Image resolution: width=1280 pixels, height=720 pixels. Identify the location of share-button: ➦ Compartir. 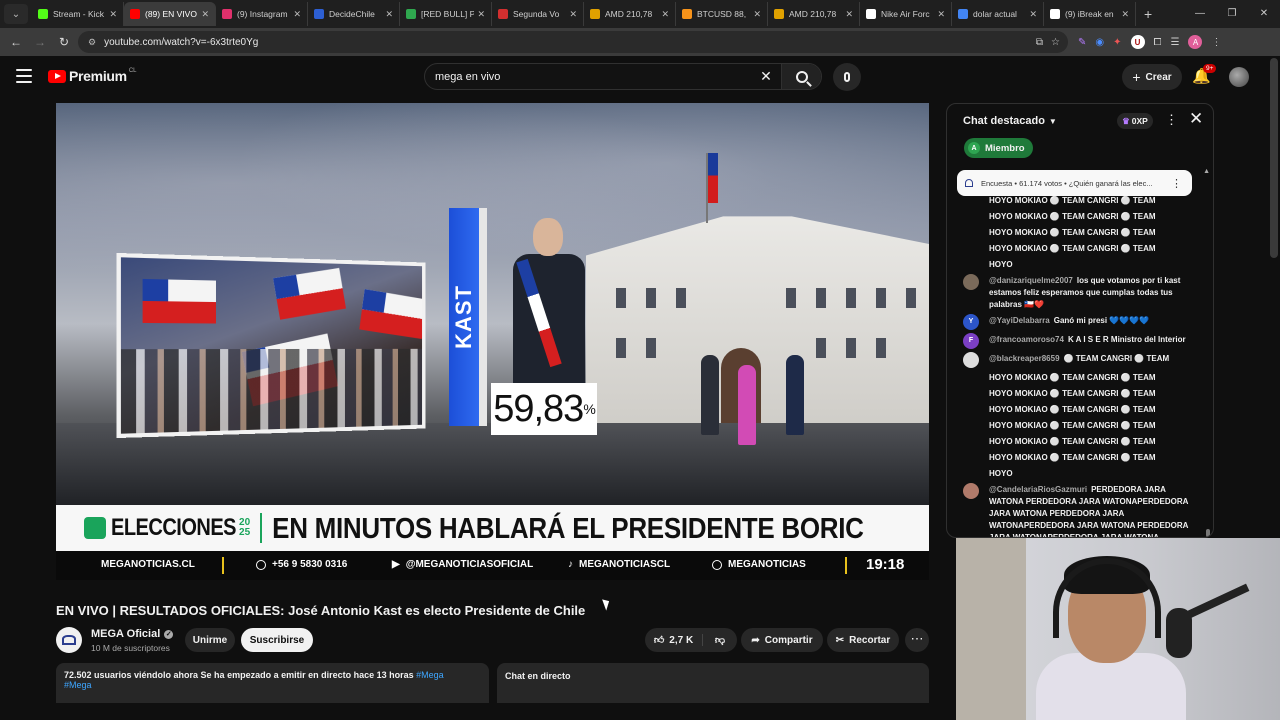
(782, 640).